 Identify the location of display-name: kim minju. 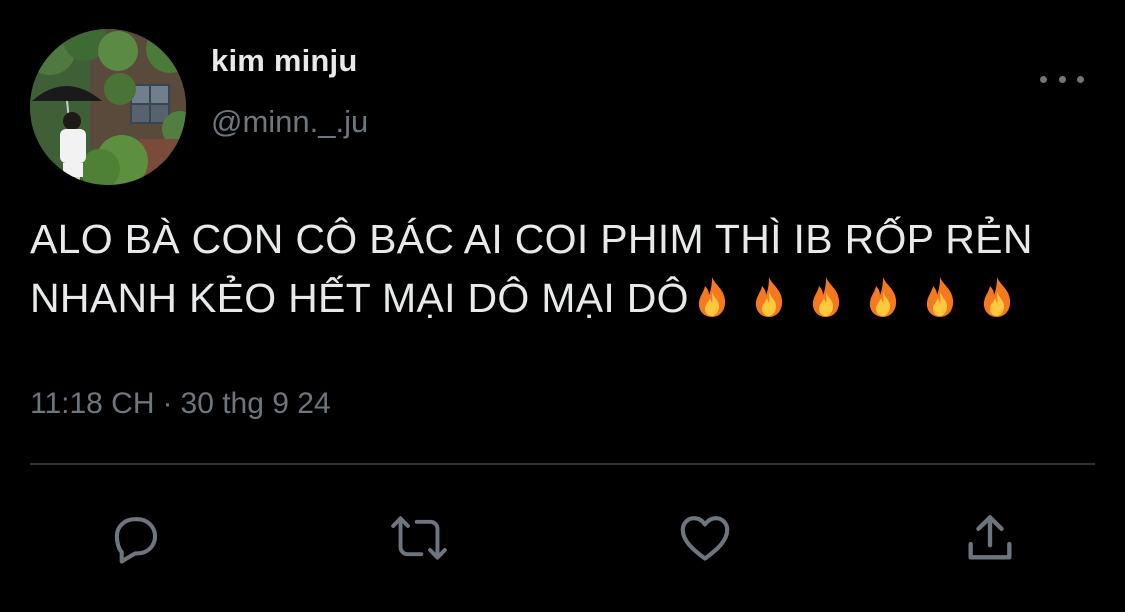
(284, 61).